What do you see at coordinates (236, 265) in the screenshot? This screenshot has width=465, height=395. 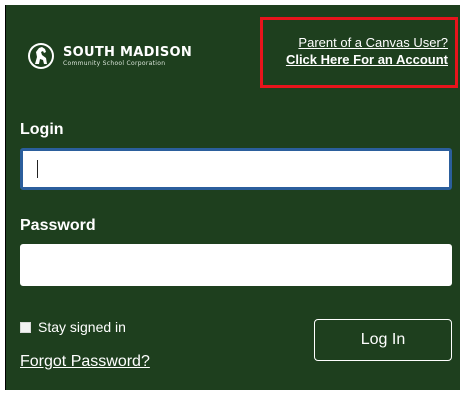 I see `password-input` at bounding box center [236, 265].